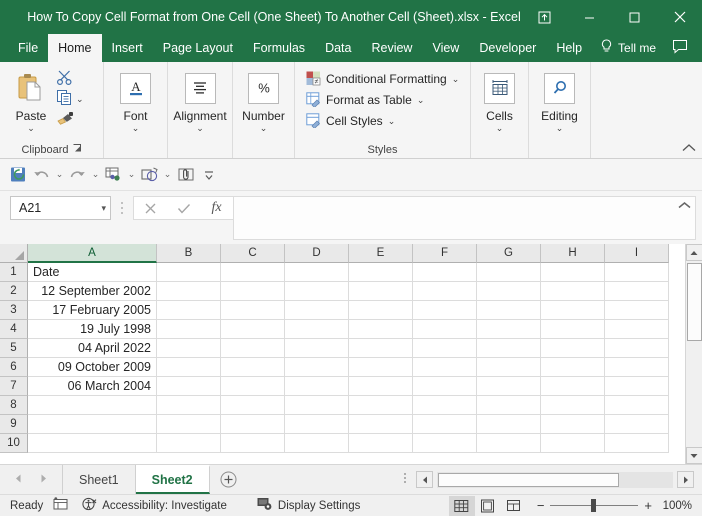  Describe the element at coordinates (18, 175) in the screenshot. I see `save-icon` at that location.